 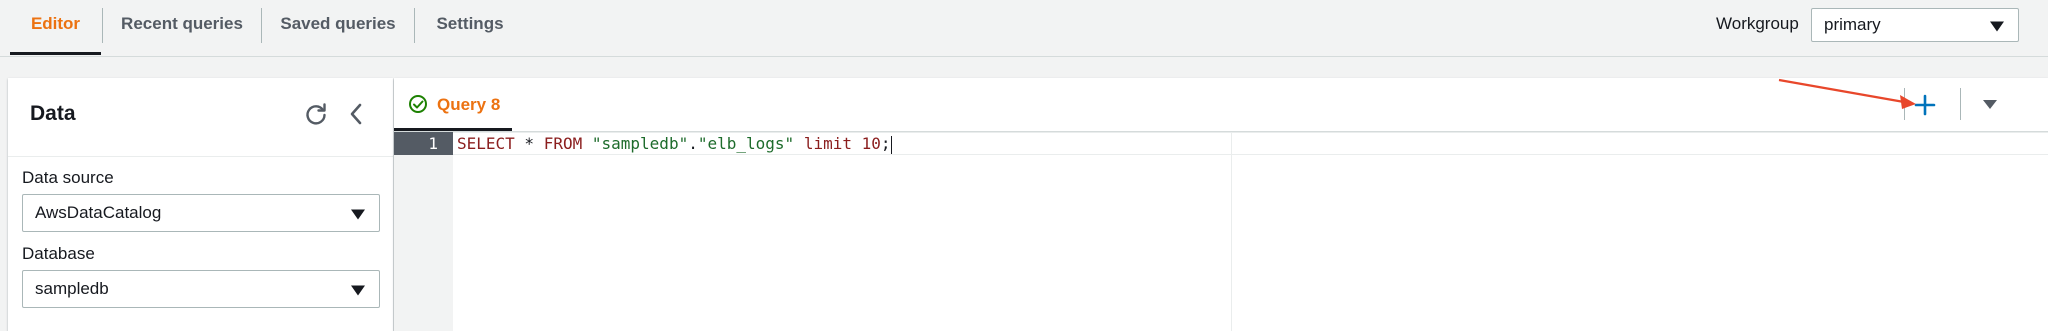 What do you see at coordinates (418, 104) in the screenshot?
I see `success-check-icon` at bounding box center [418, 104].